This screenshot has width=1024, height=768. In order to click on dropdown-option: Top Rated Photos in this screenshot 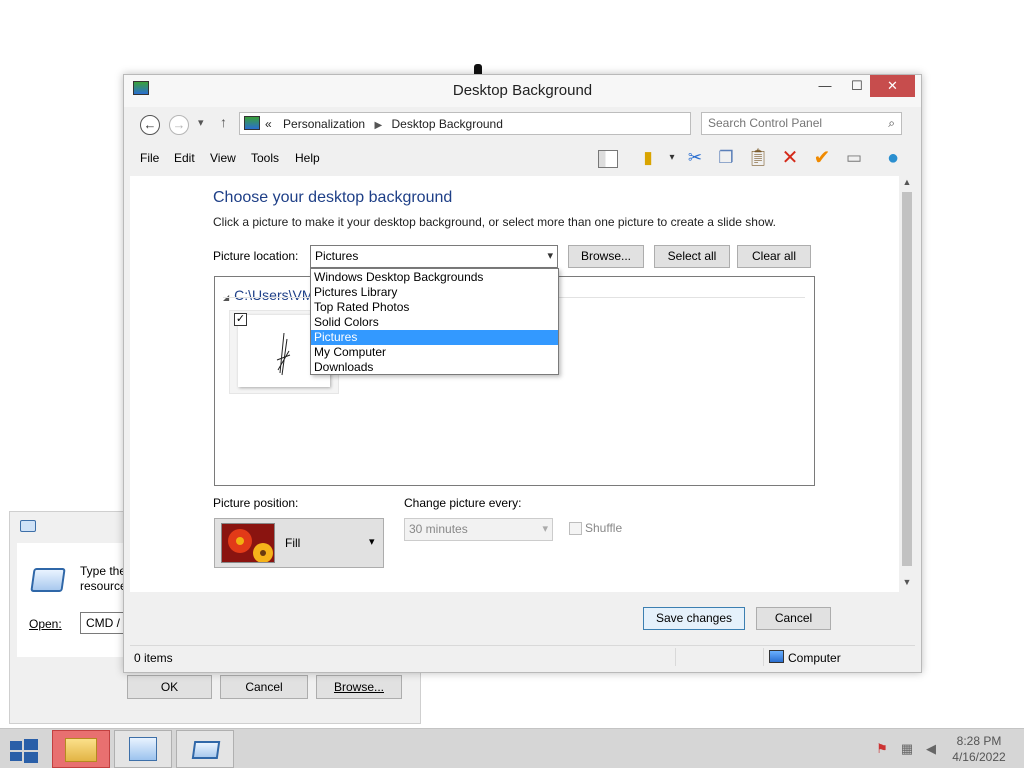, I will do `click(434, 307)`.